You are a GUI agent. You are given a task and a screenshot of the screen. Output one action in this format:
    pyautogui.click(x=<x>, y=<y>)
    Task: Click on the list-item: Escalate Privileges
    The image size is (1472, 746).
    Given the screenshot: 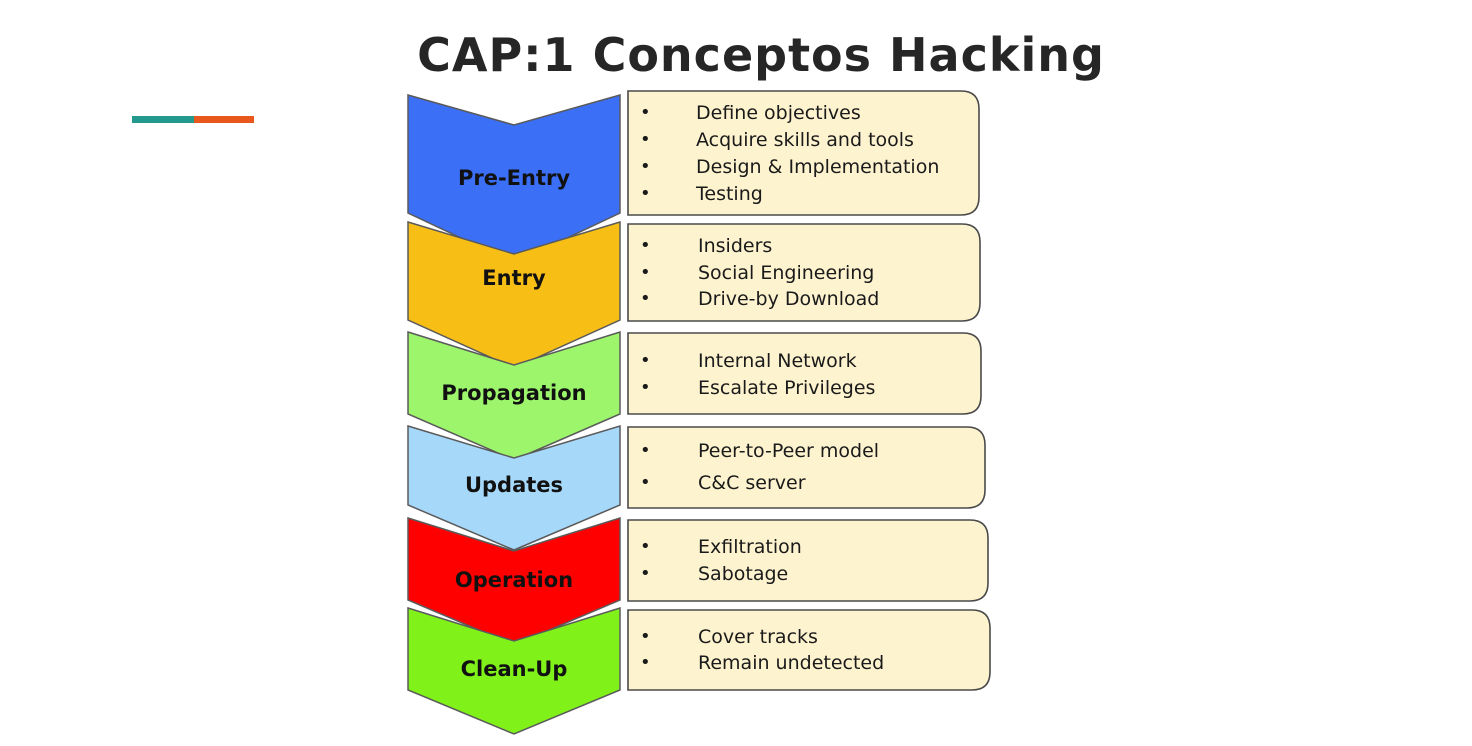 What is the action you would take?
    pyautogui.click(x=786, y=388)
    